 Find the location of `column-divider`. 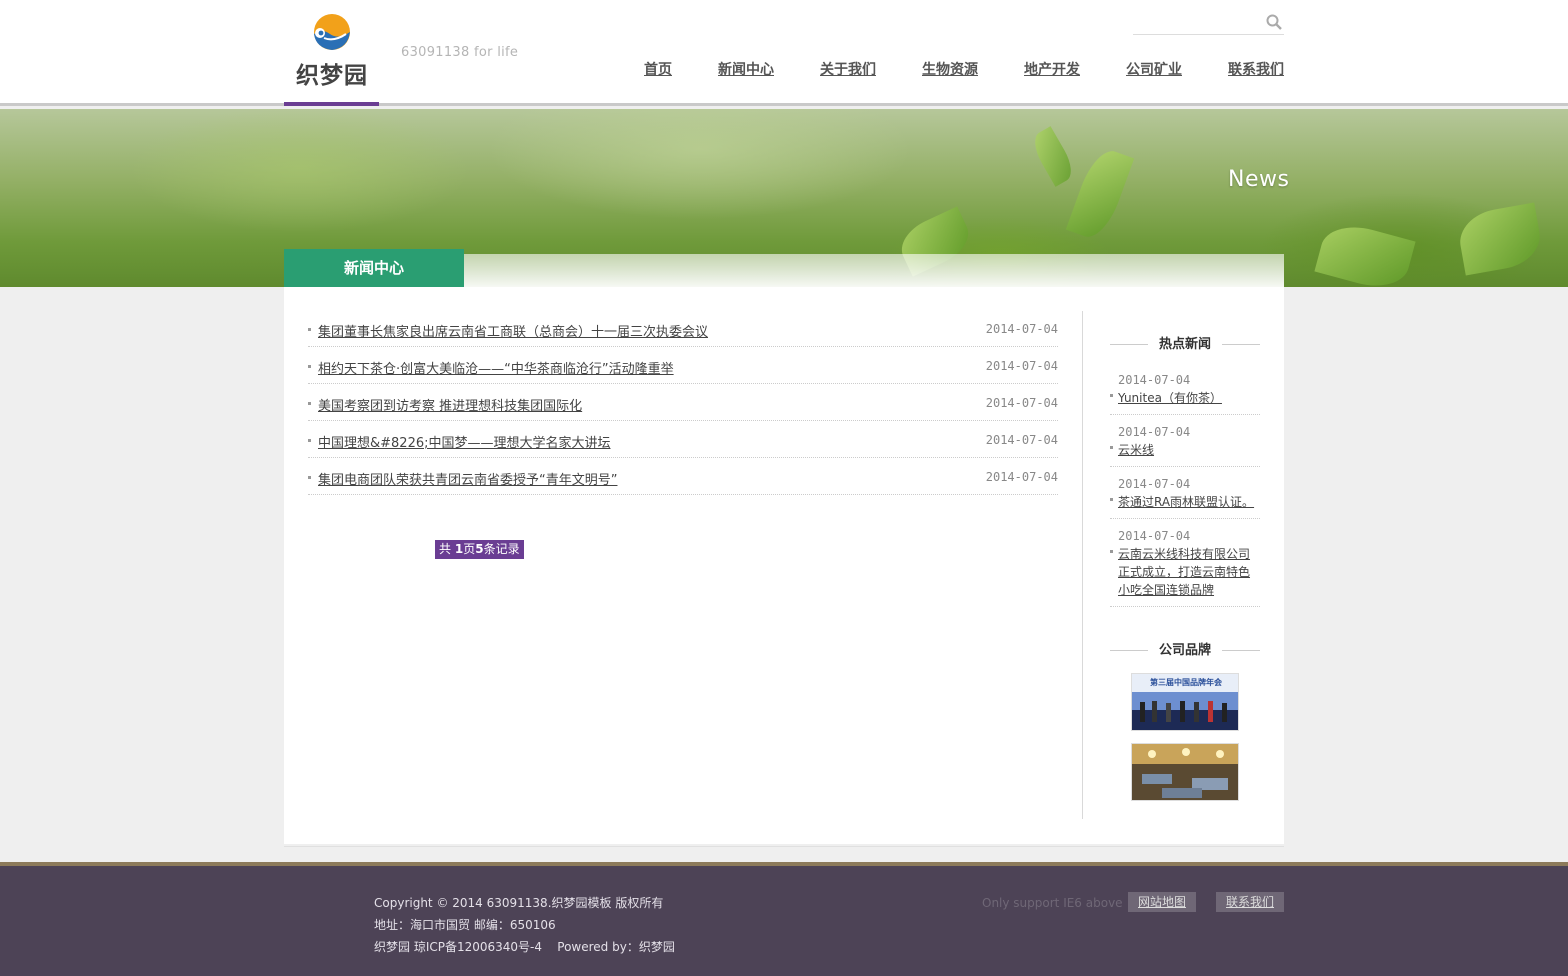

column-divider is located at coordinates (1082, 565).